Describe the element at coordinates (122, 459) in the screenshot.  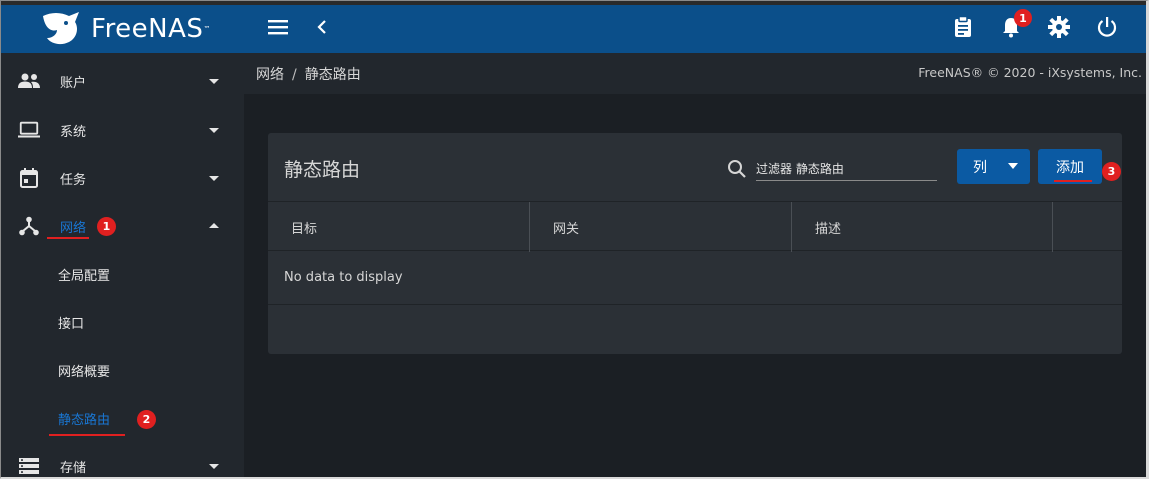
I see `sidebar-item-storage: 存储` at that location.